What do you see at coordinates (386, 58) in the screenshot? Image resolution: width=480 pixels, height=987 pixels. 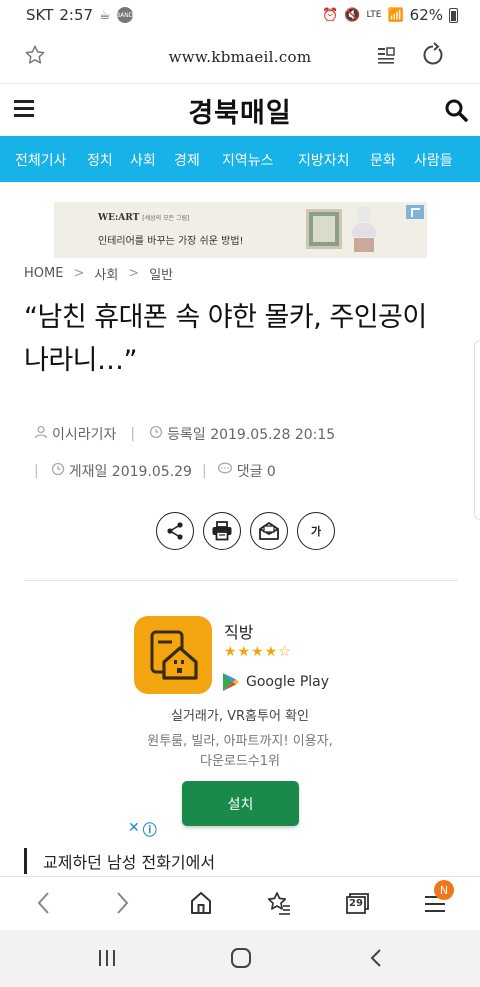 I see `reader-mode-icon` at bounding box center [386, 58].